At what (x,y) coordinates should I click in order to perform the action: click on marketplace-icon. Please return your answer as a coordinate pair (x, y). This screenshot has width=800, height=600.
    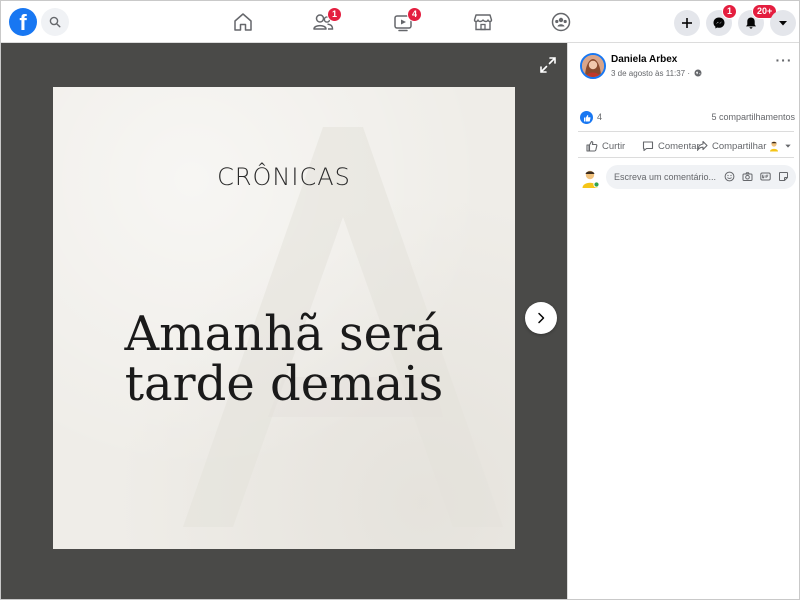
    Looking at the image, I should click on (483, 22).